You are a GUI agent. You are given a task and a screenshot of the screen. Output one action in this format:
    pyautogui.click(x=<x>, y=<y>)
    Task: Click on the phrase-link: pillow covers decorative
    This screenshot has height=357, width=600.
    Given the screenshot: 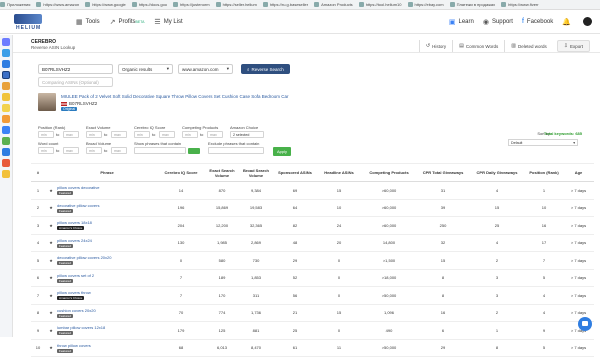 What is the action you would take?
    pyautogui.click(x=107, y=187)
    